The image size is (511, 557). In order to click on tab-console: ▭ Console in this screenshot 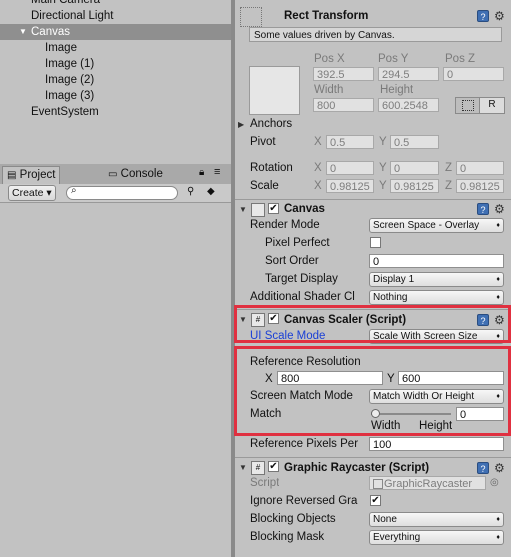, I will do `click(135, 175)`.